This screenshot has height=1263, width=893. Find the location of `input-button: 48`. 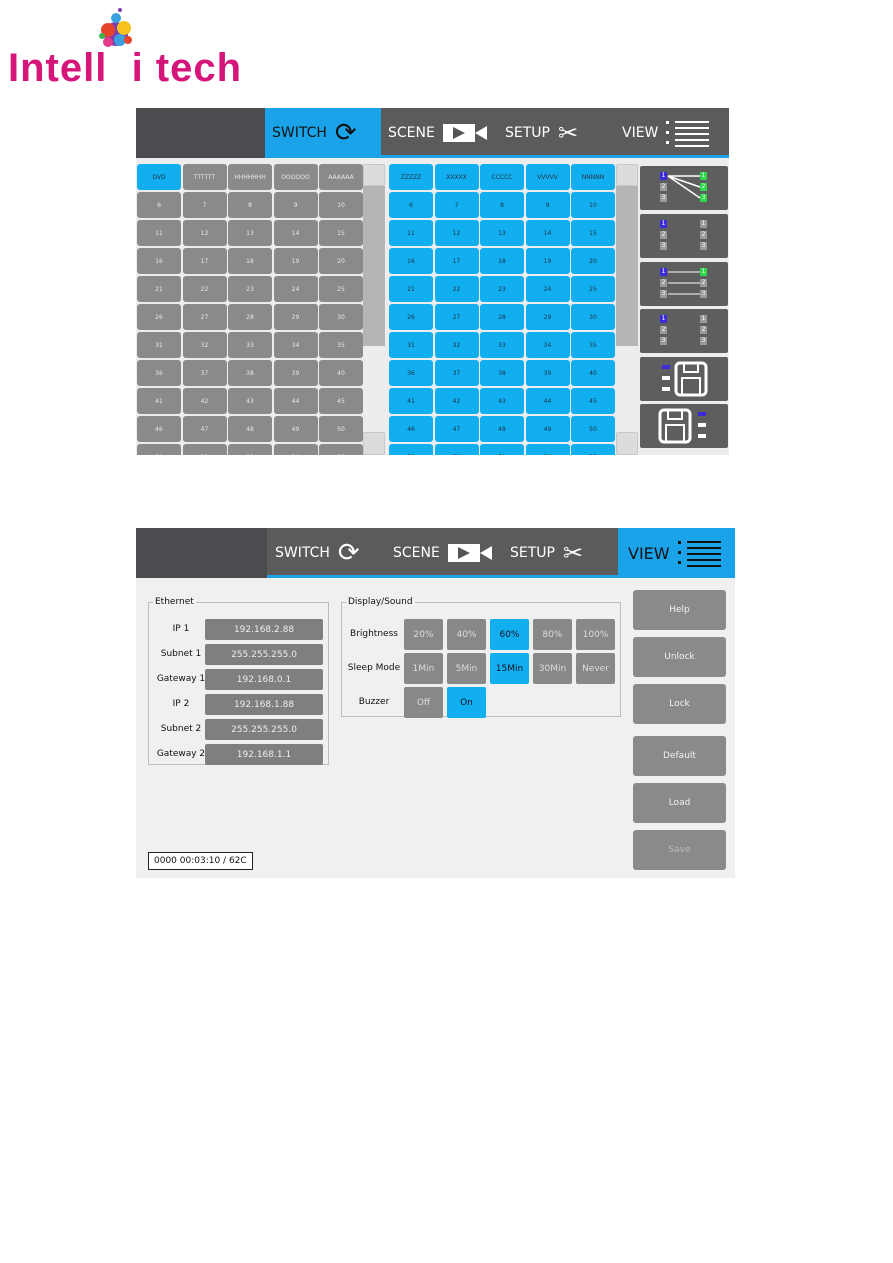

input-button: 48 is located at coordinates (250, 429).